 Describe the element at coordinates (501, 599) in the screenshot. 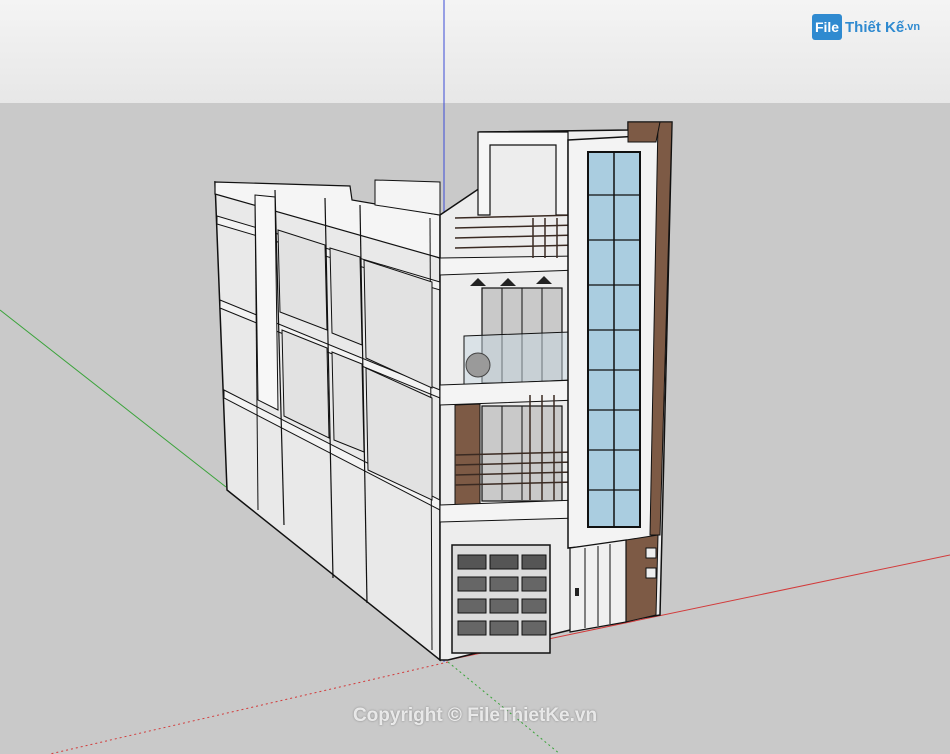

I see `garage-door` at that location.